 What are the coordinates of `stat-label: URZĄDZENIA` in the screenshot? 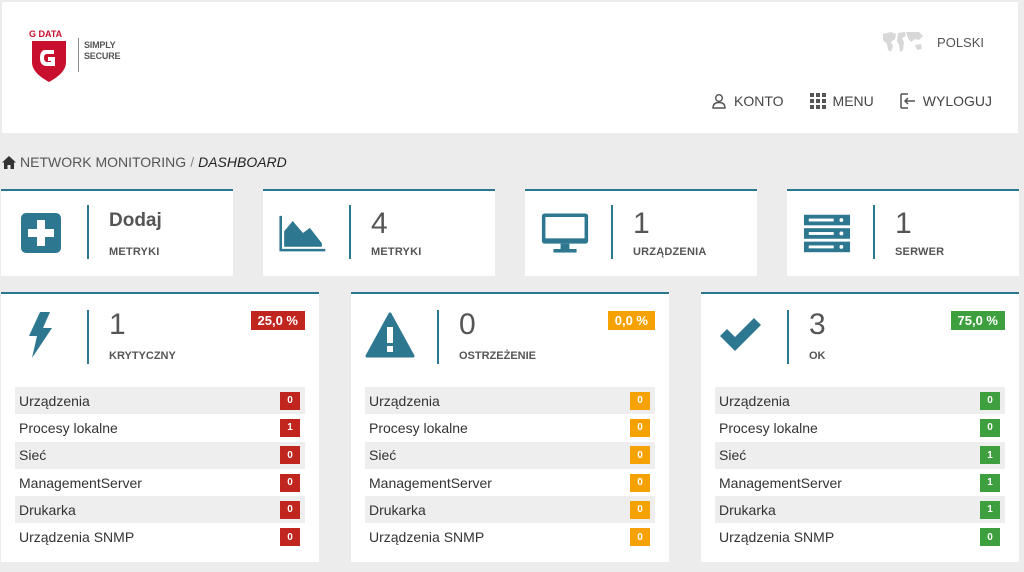 It's located at (670, 252).